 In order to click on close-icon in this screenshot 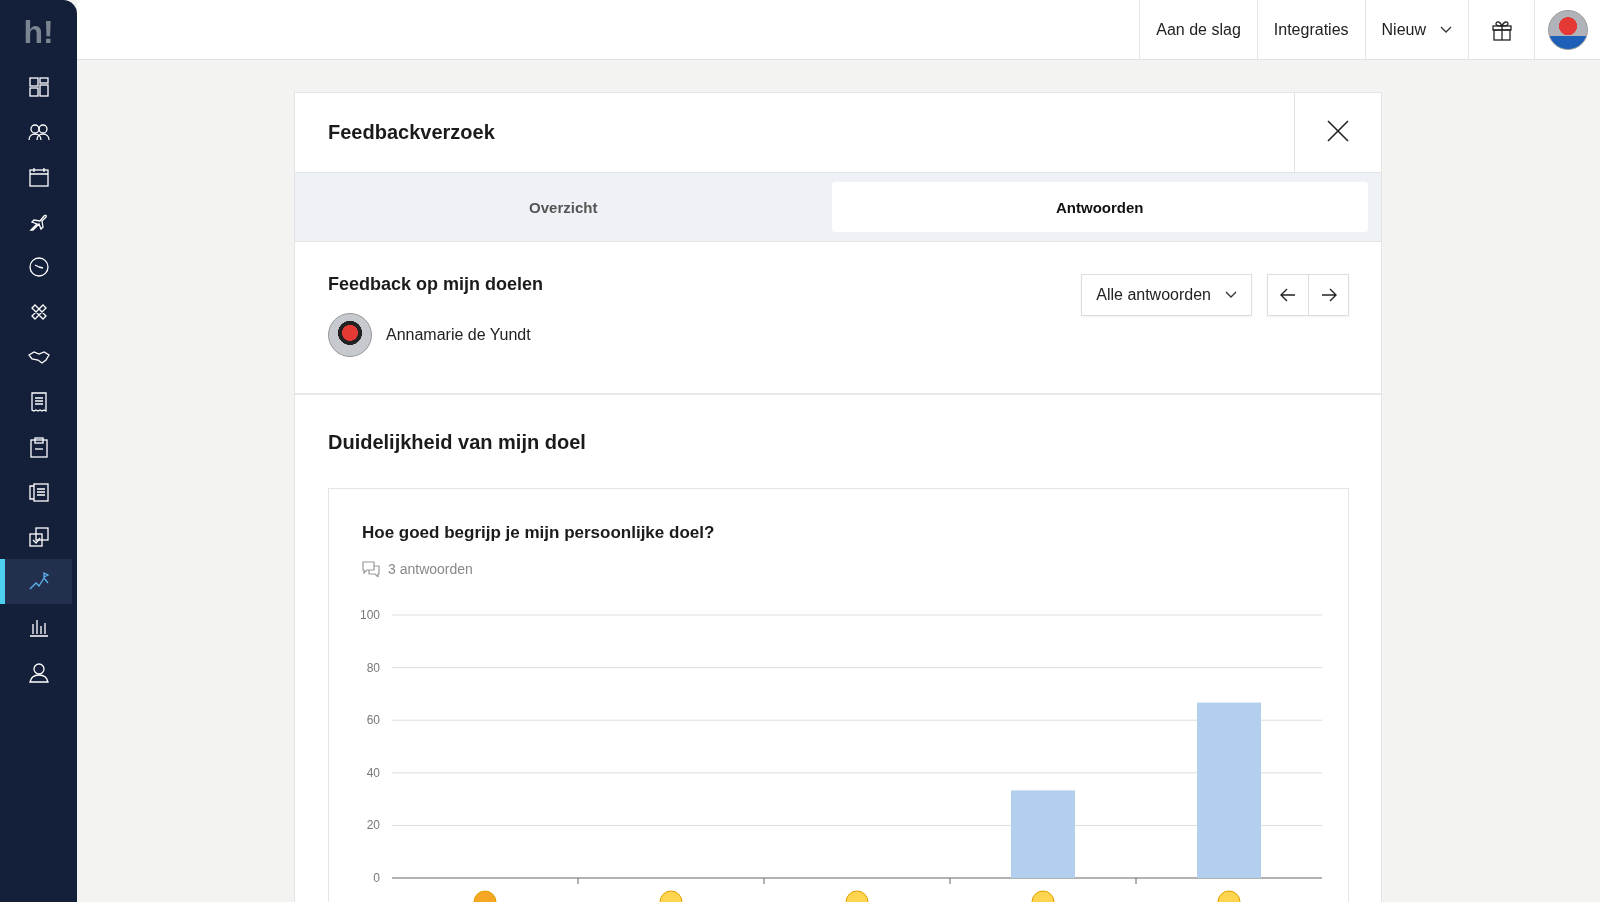, I will do `click(1338, 131)`.